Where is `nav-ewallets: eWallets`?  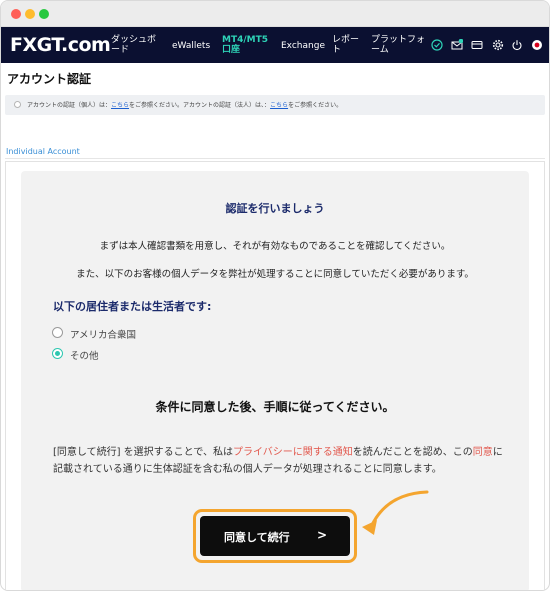
nav-ewallets: eWallets is located at coordinates (191, 46).